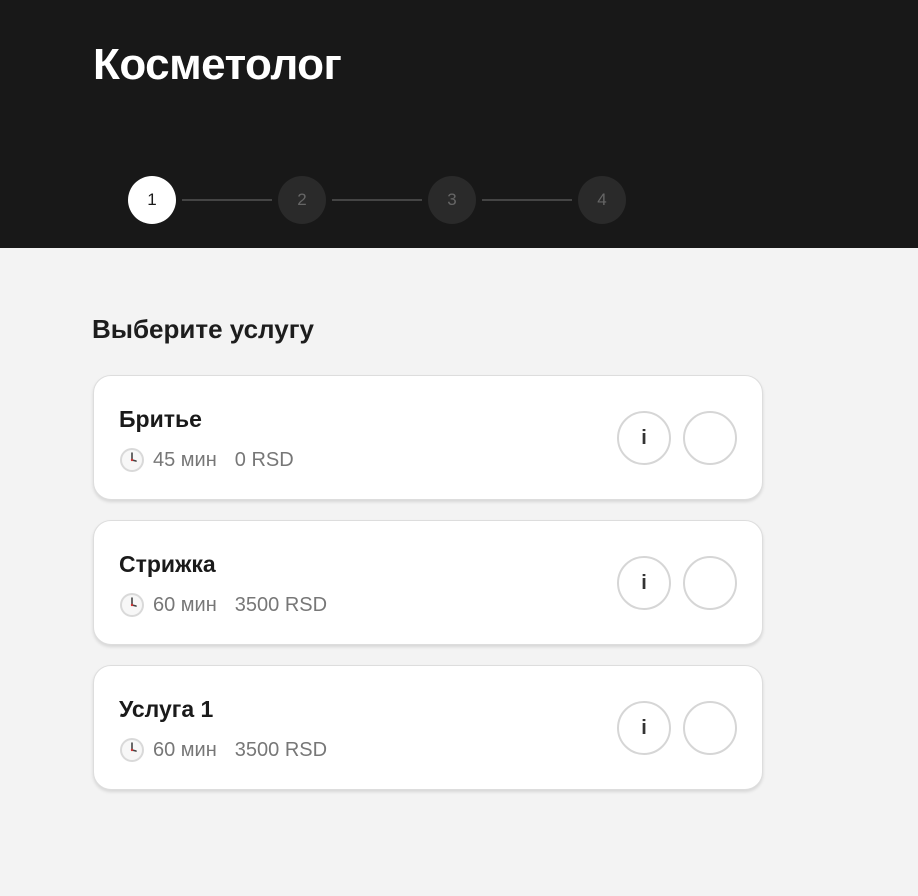 The height and width of the screenshot is (896, 918). I want to click on service-duration: 45 мин, so click(185, 460).